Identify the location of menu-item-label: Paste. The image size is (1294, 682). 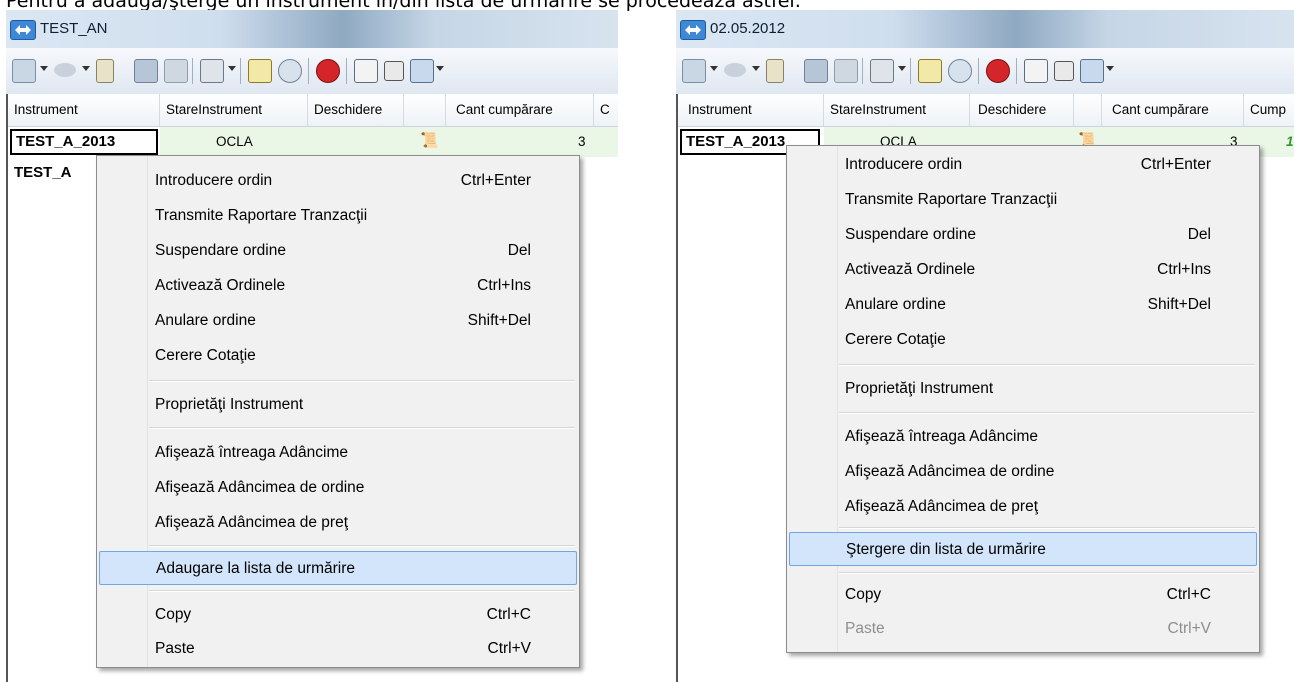
(175, 648).